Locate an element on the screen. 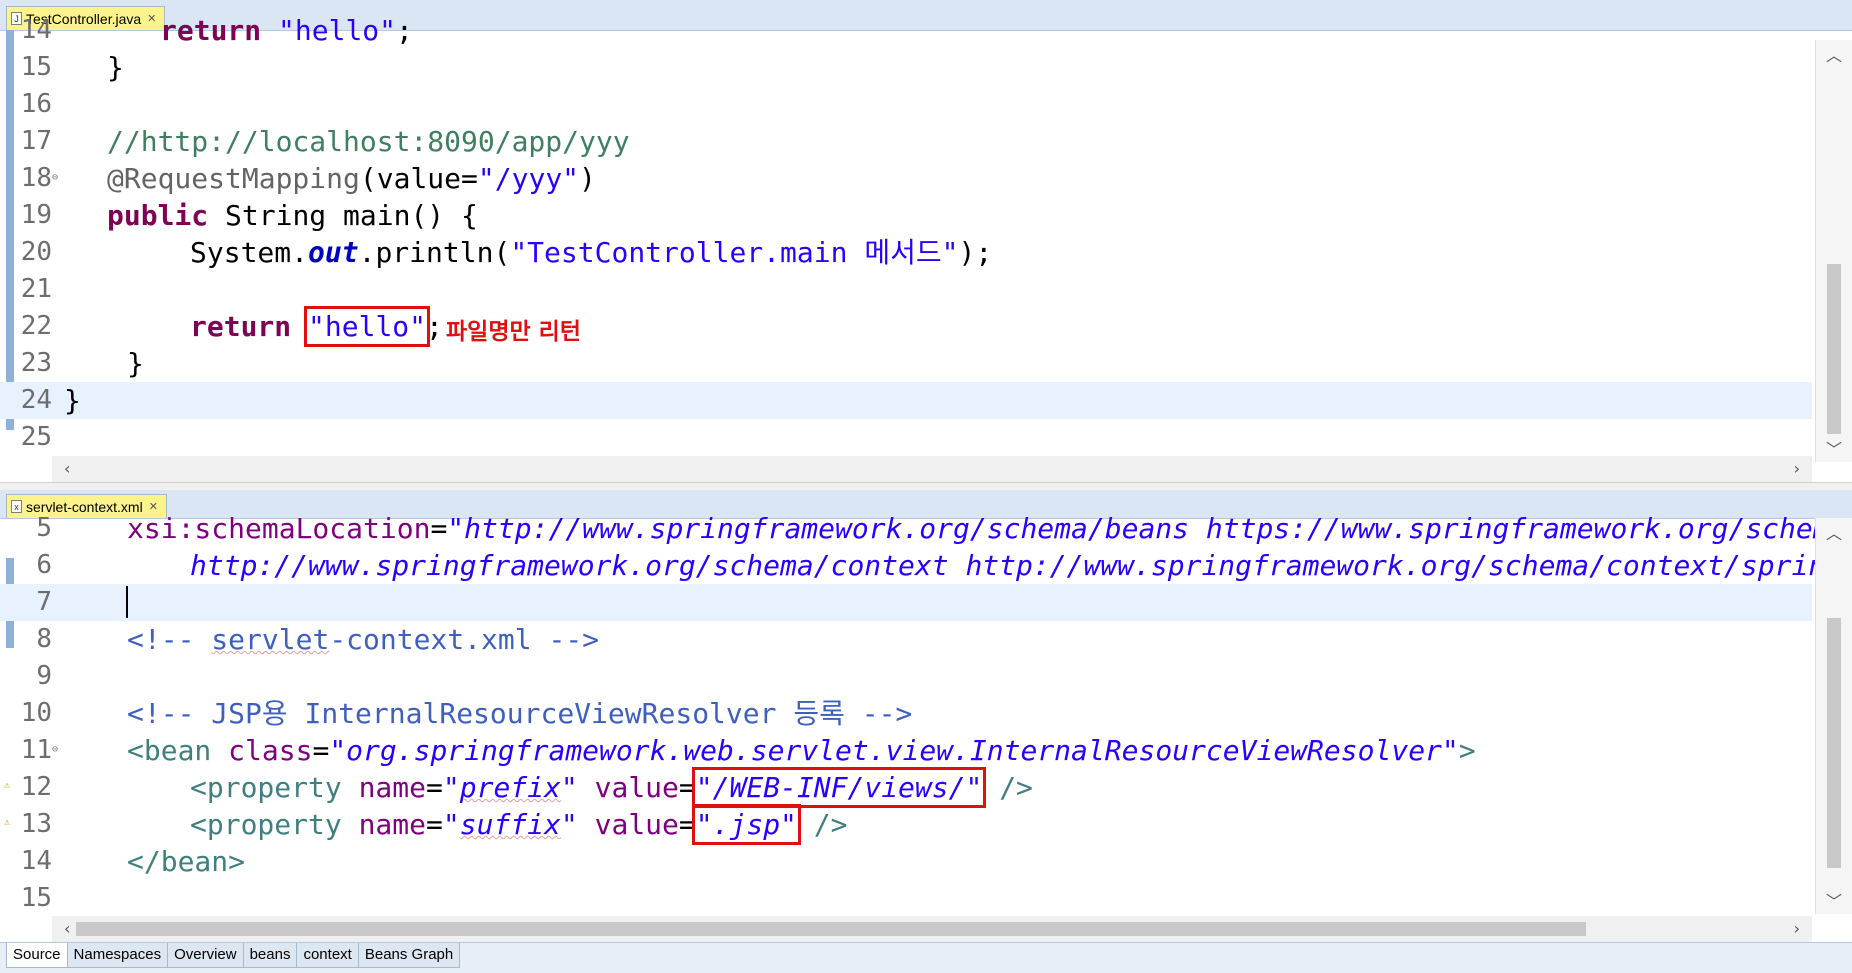 The width and height of the screenshot is (1852, 973). code-line: 16 is located at coordinates (906, 104).